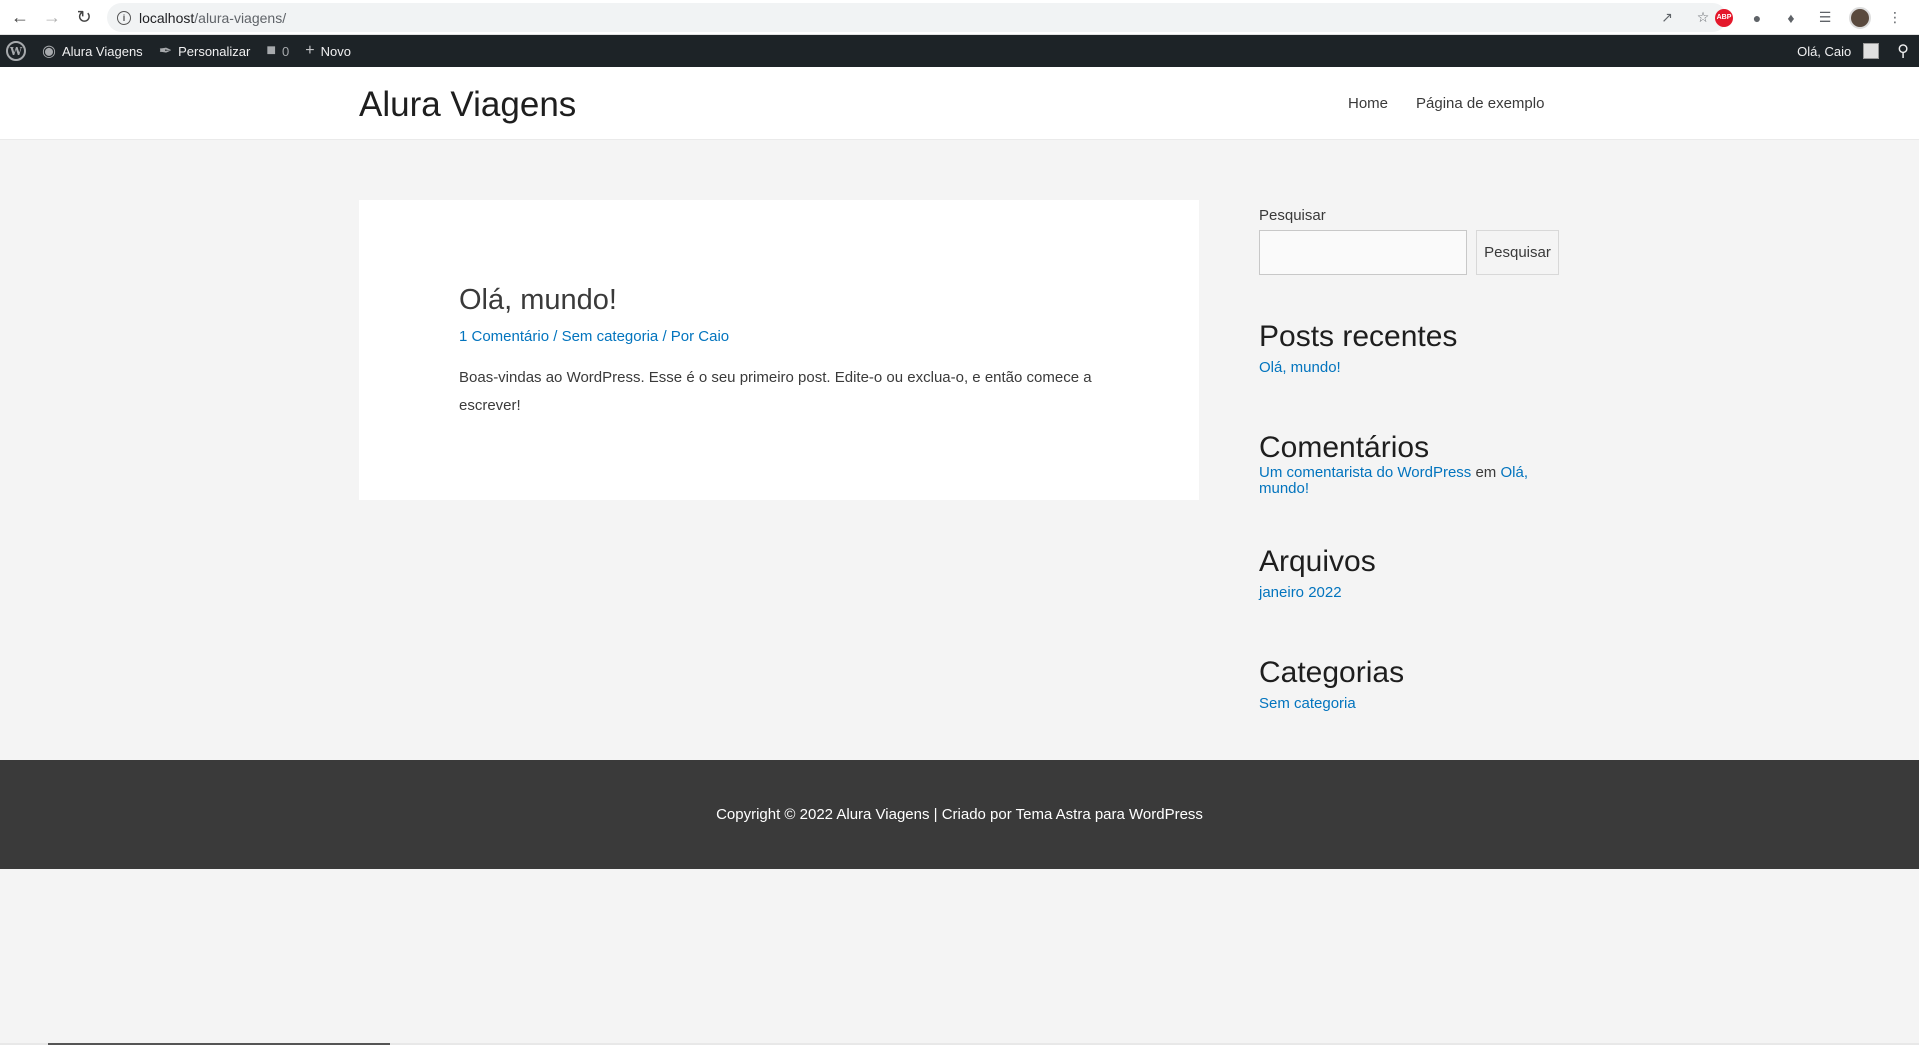 Image resolution: width=1919 pixels, height=1045 pixels. Describe the element at coordinates (713, 336) in the screenshot. I see `post-author-link: Caio` at that location.